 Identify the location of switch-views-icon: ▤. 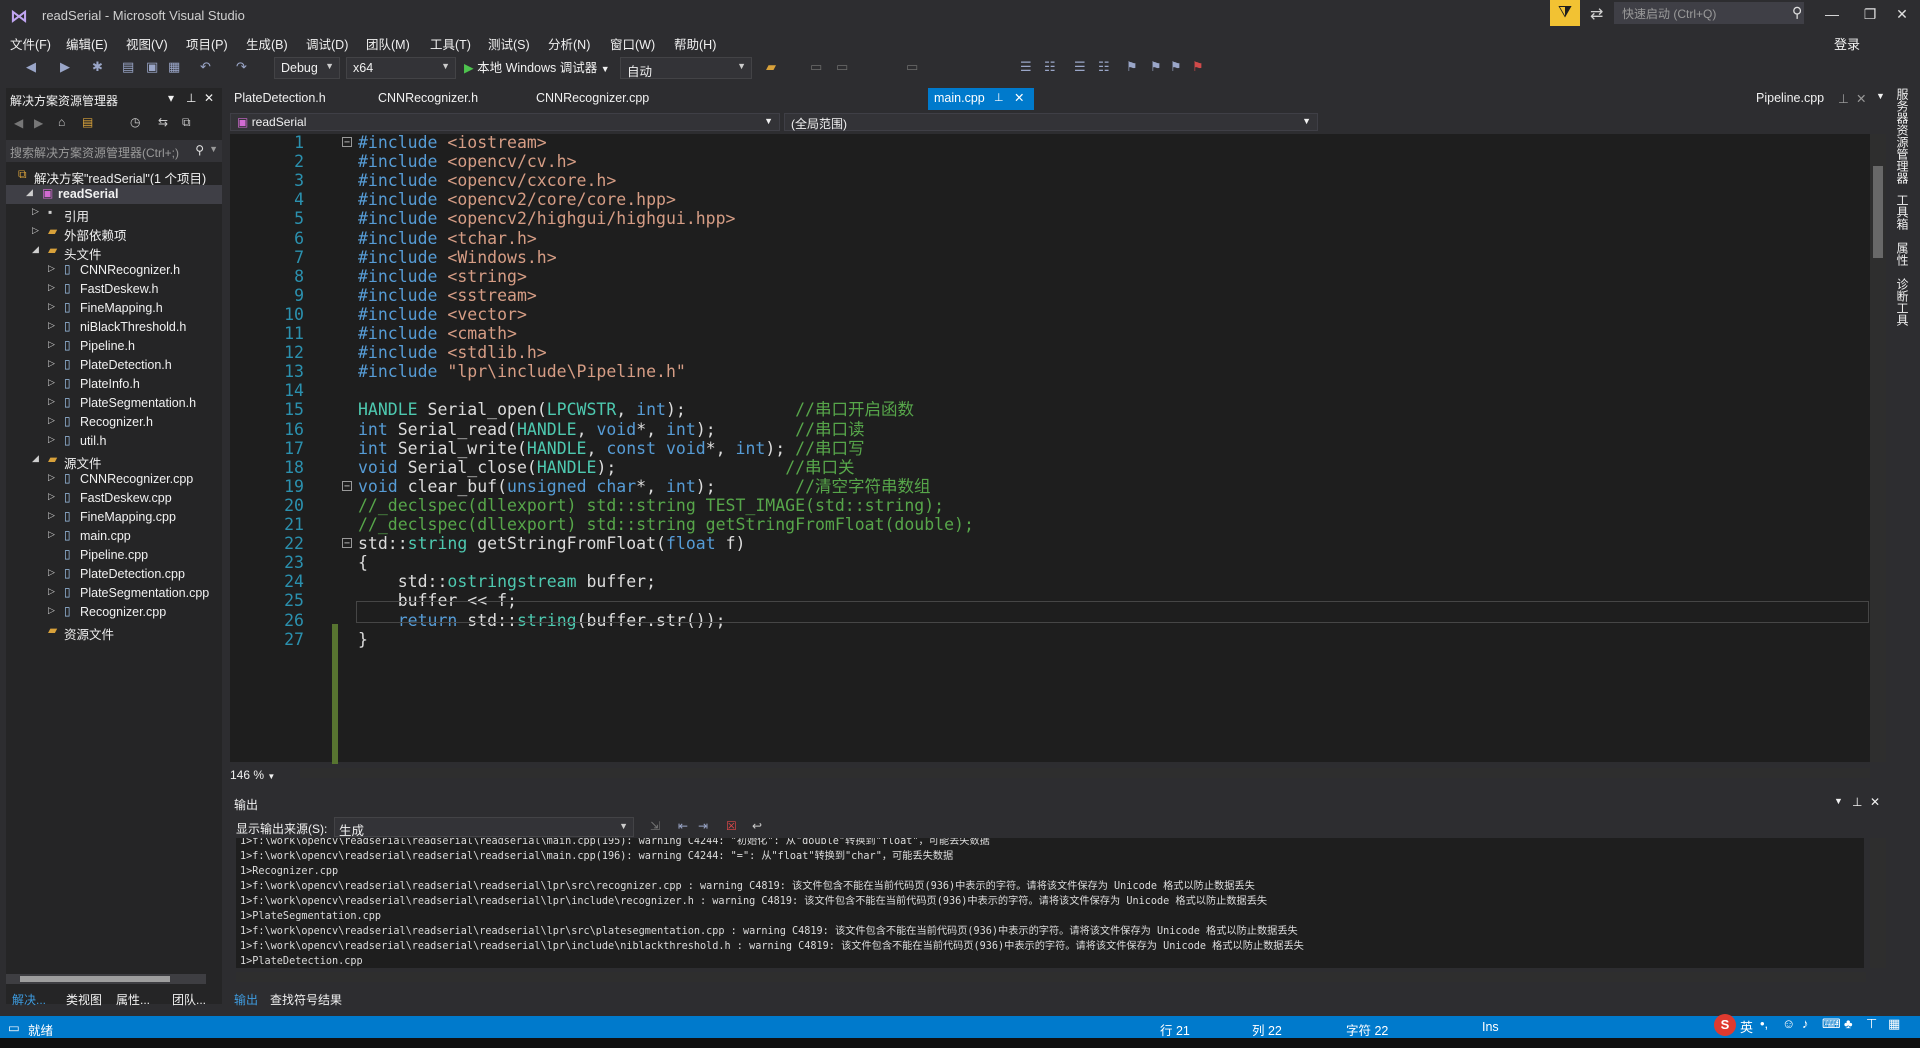
(87, 122).